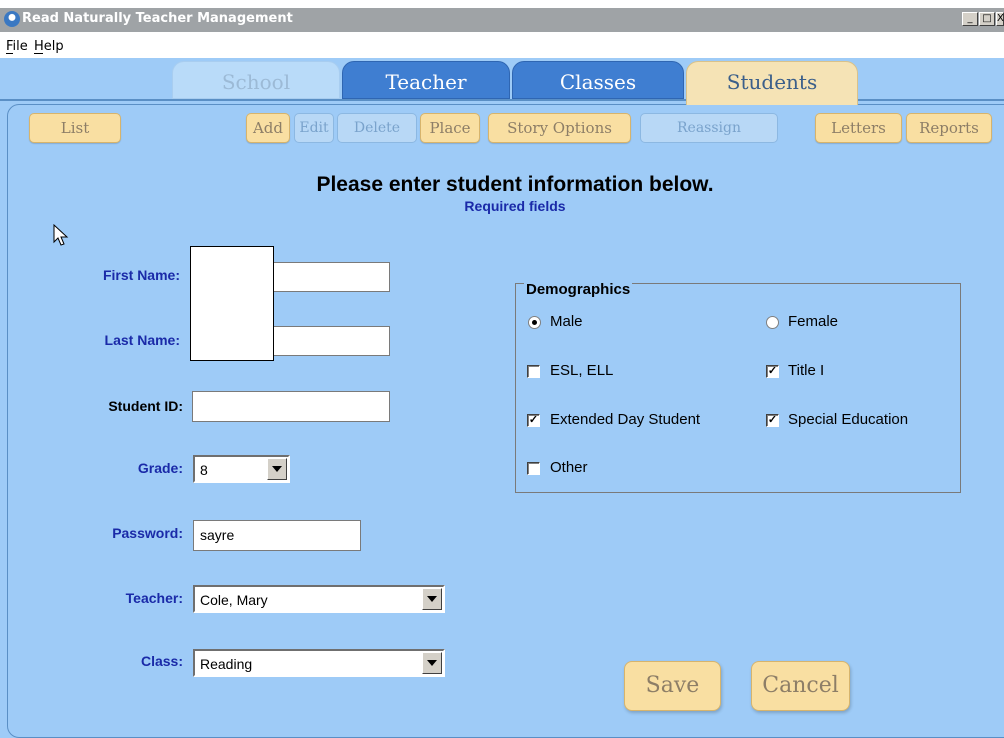 The height and width of the screenshot is (738, 1004). I want to click on title1-label: Title I, so click(806, 370).